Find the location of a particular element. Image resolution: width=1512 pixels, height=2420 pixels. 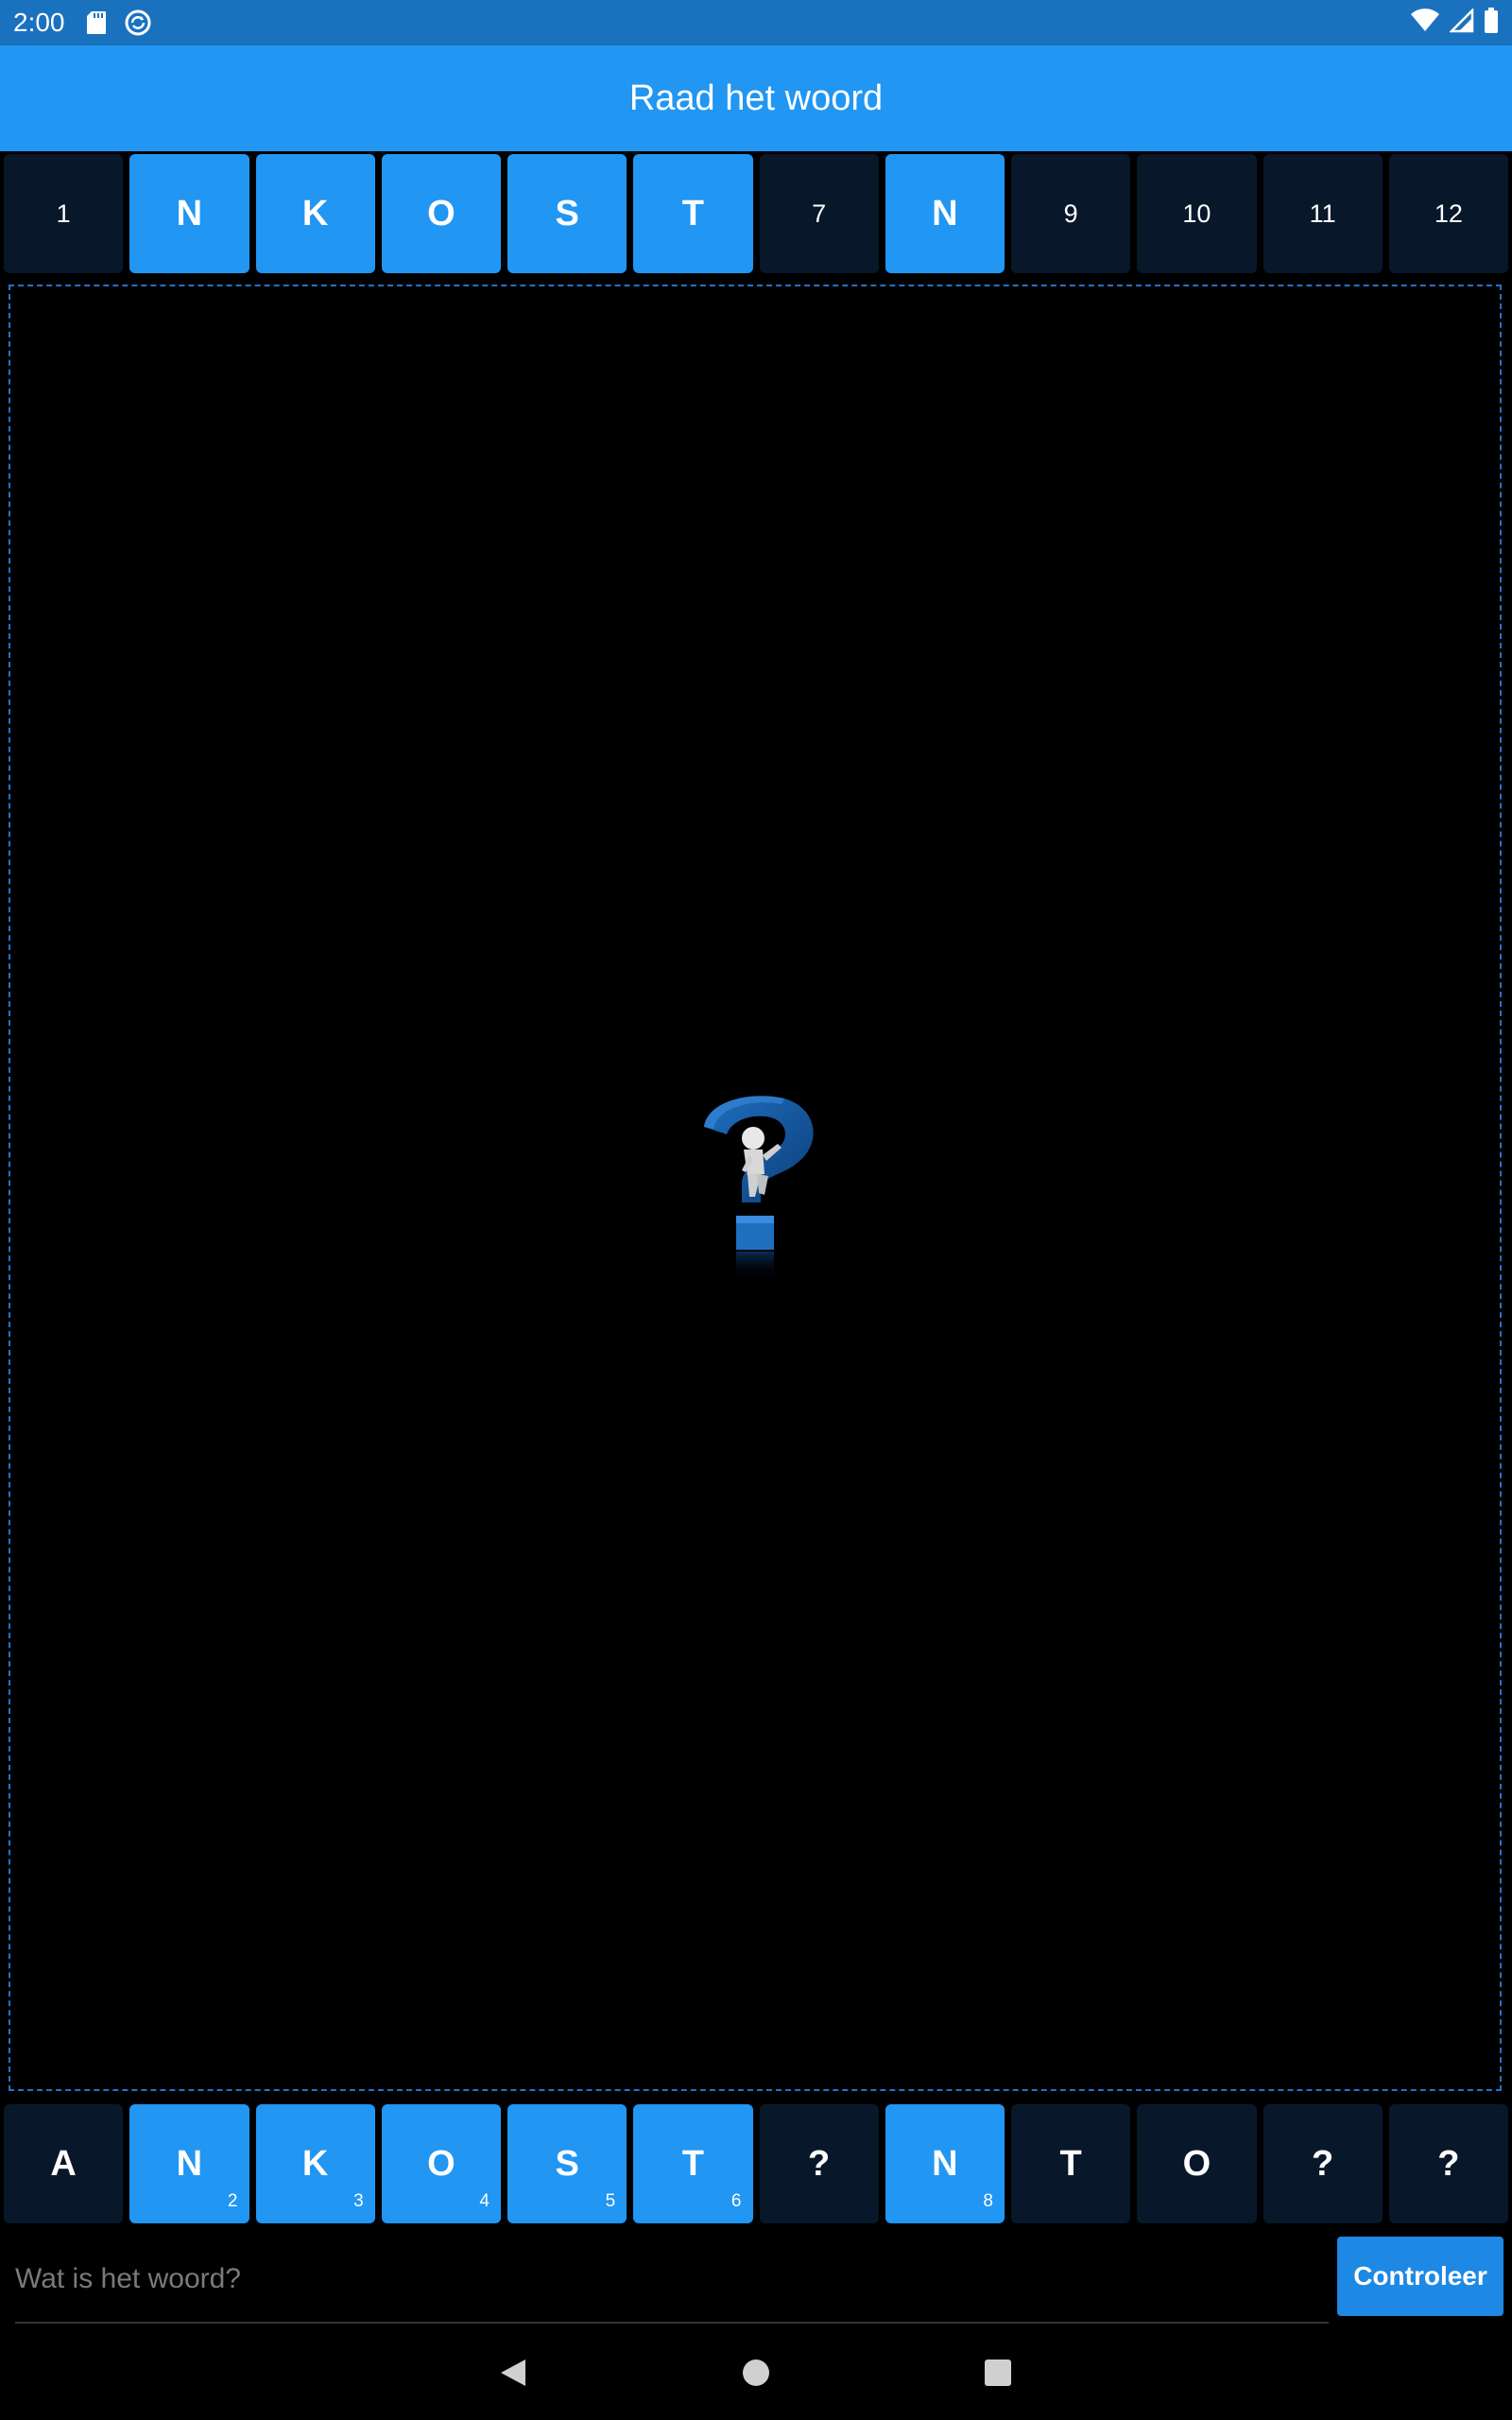

letter-choice-tile: T6 is located at coordinates (693, 2163).